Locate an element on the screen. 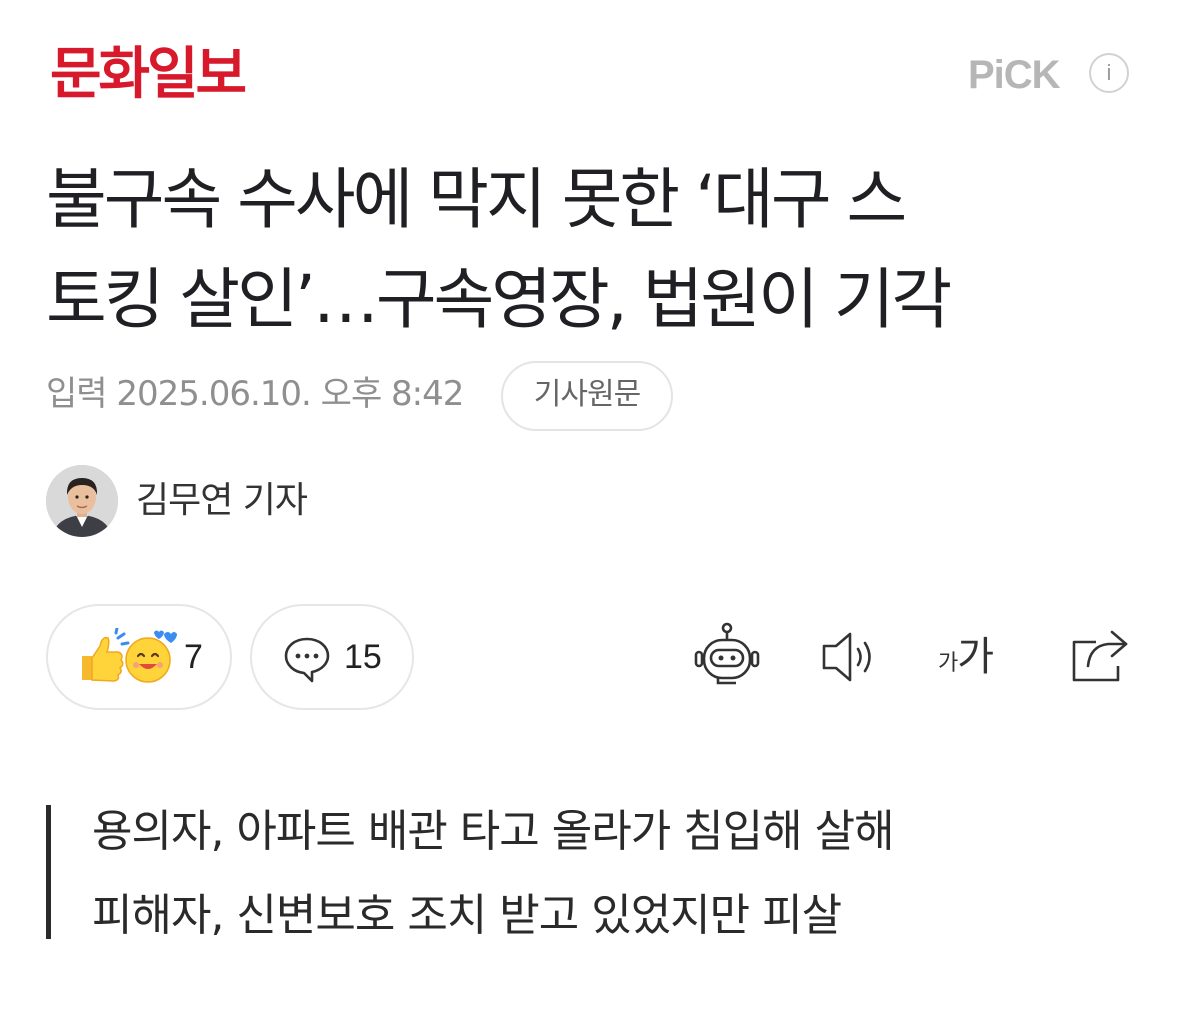  reaction-emoji-icons is located at coordinates (129, 655).